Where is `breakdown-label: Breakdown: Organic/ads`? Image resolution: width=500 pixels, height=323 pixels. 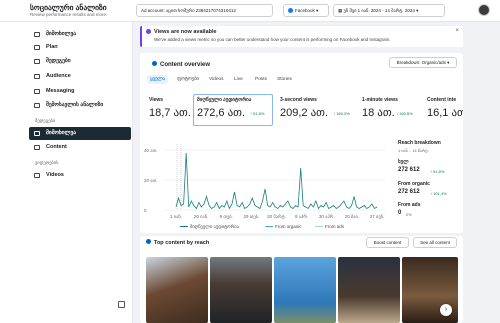
breakdown-label: Breakdown: Organic/ads is located at coordinates (421, 62).